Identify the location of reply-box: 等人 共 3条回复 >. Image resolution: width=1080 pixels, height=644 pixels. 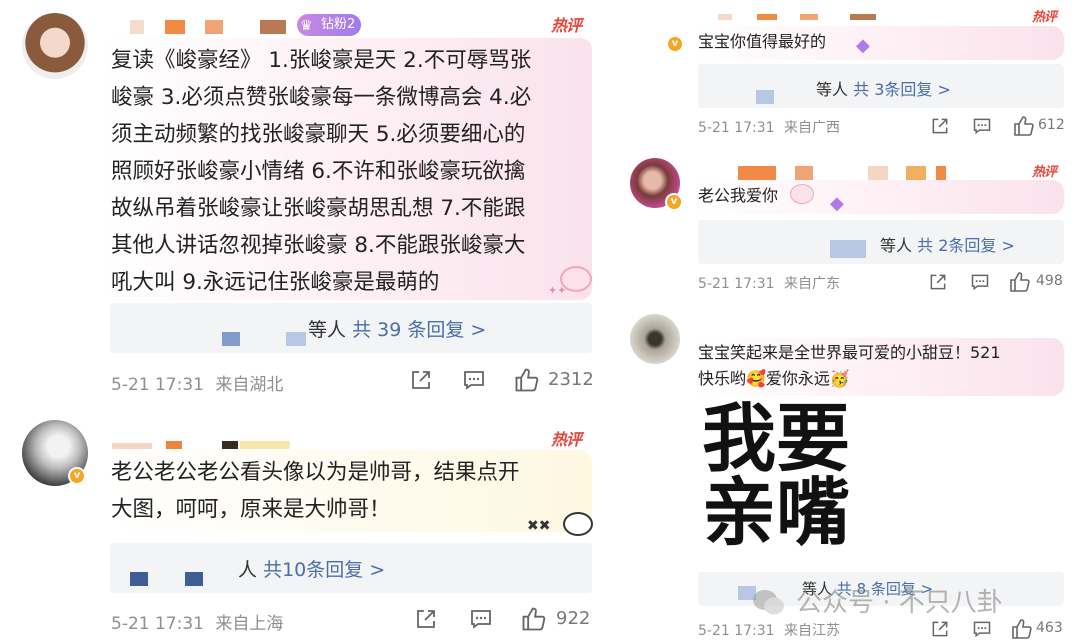
(881, 86).